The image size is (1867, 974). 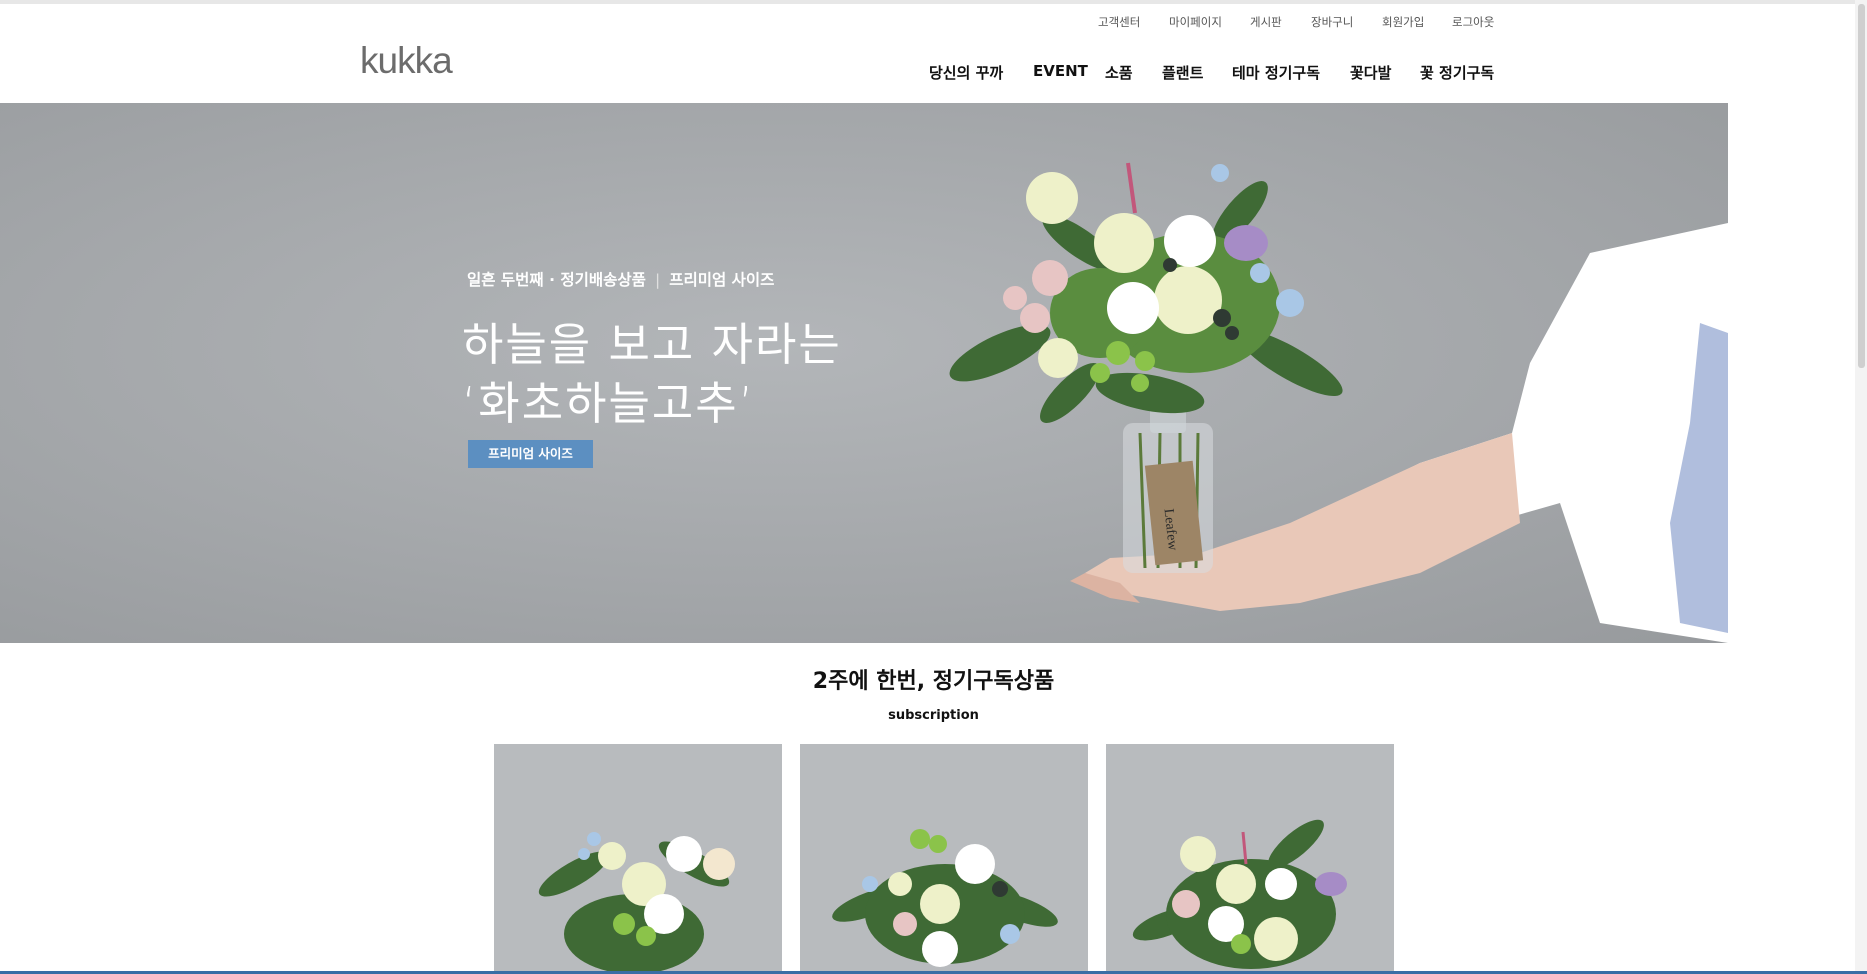 What do you see at coordinates (1119, 22) in the screenshot?
I see `util-link-customer-center: 고객센터` at bounding box center [1119, 22].